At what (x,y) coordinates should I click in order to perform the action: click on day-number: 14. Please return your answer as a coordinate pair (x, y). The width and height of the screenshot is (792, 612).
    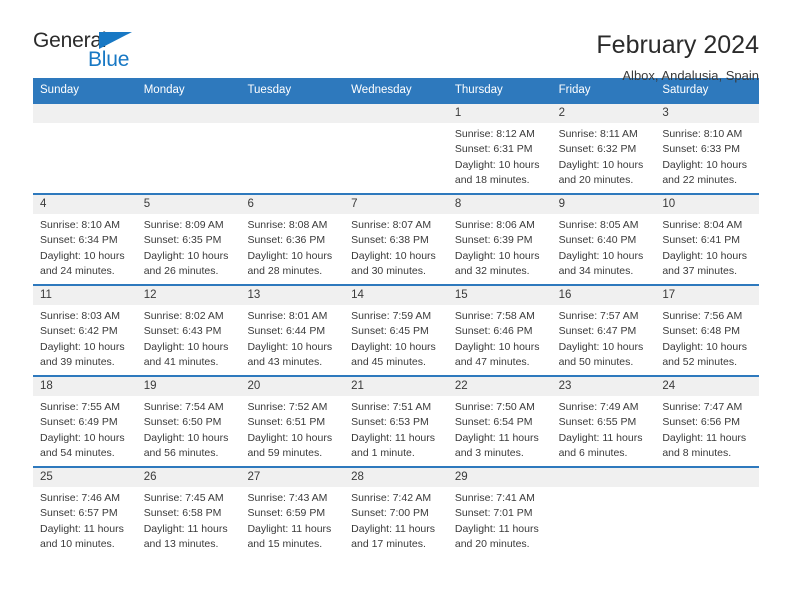
    Looking at the image, I should click on (396, 295).